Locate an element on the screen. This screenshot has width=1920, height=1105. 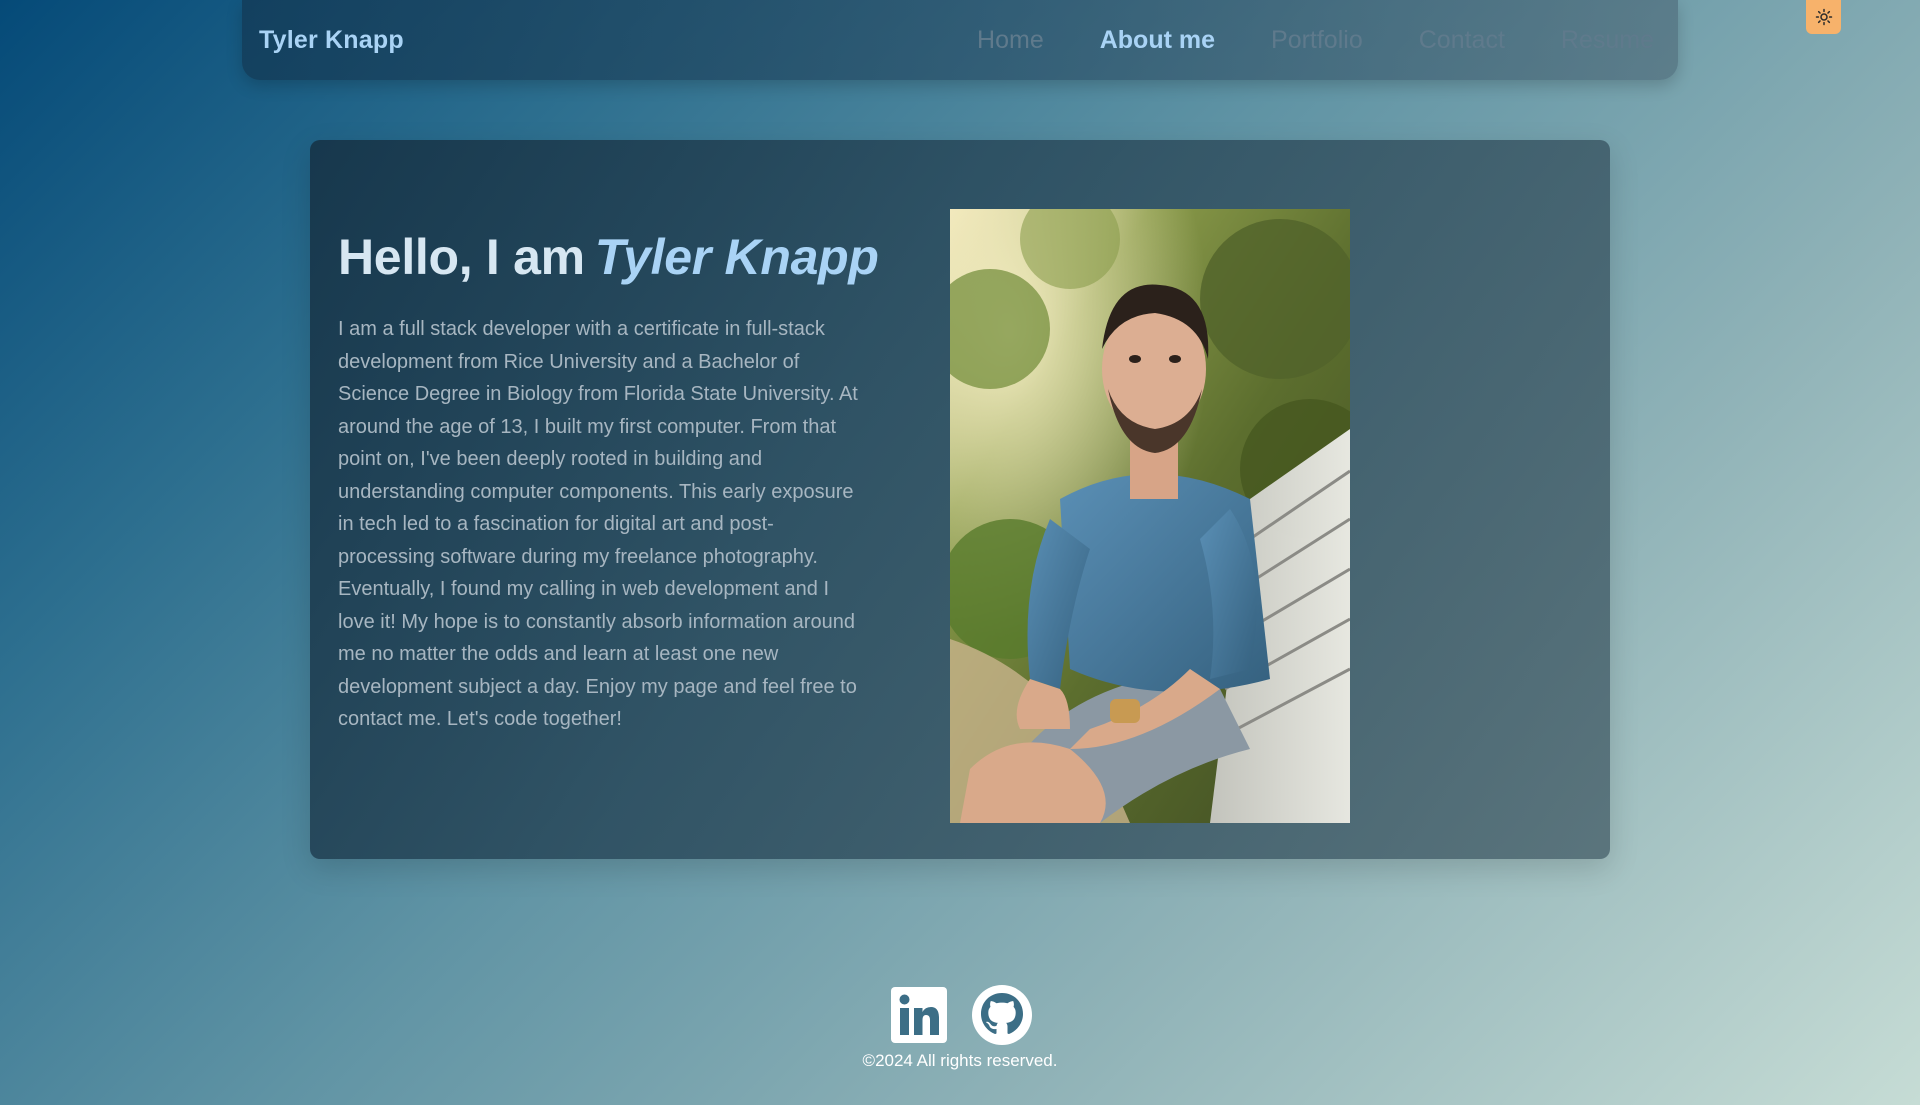
about-headline: Hello, I am Tyler Knapp is located at coordinates (608, 257).